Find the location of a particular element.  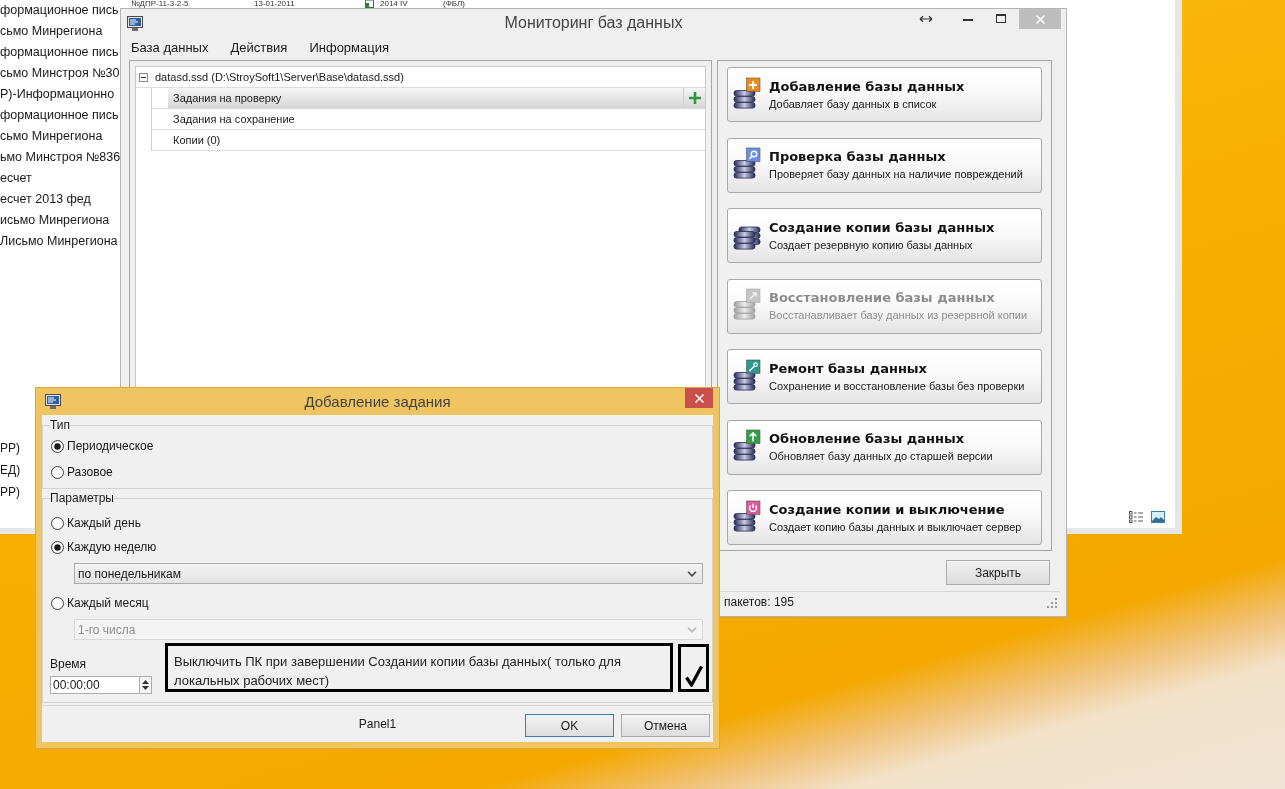

checkbox is located at coordinates (693, 668).